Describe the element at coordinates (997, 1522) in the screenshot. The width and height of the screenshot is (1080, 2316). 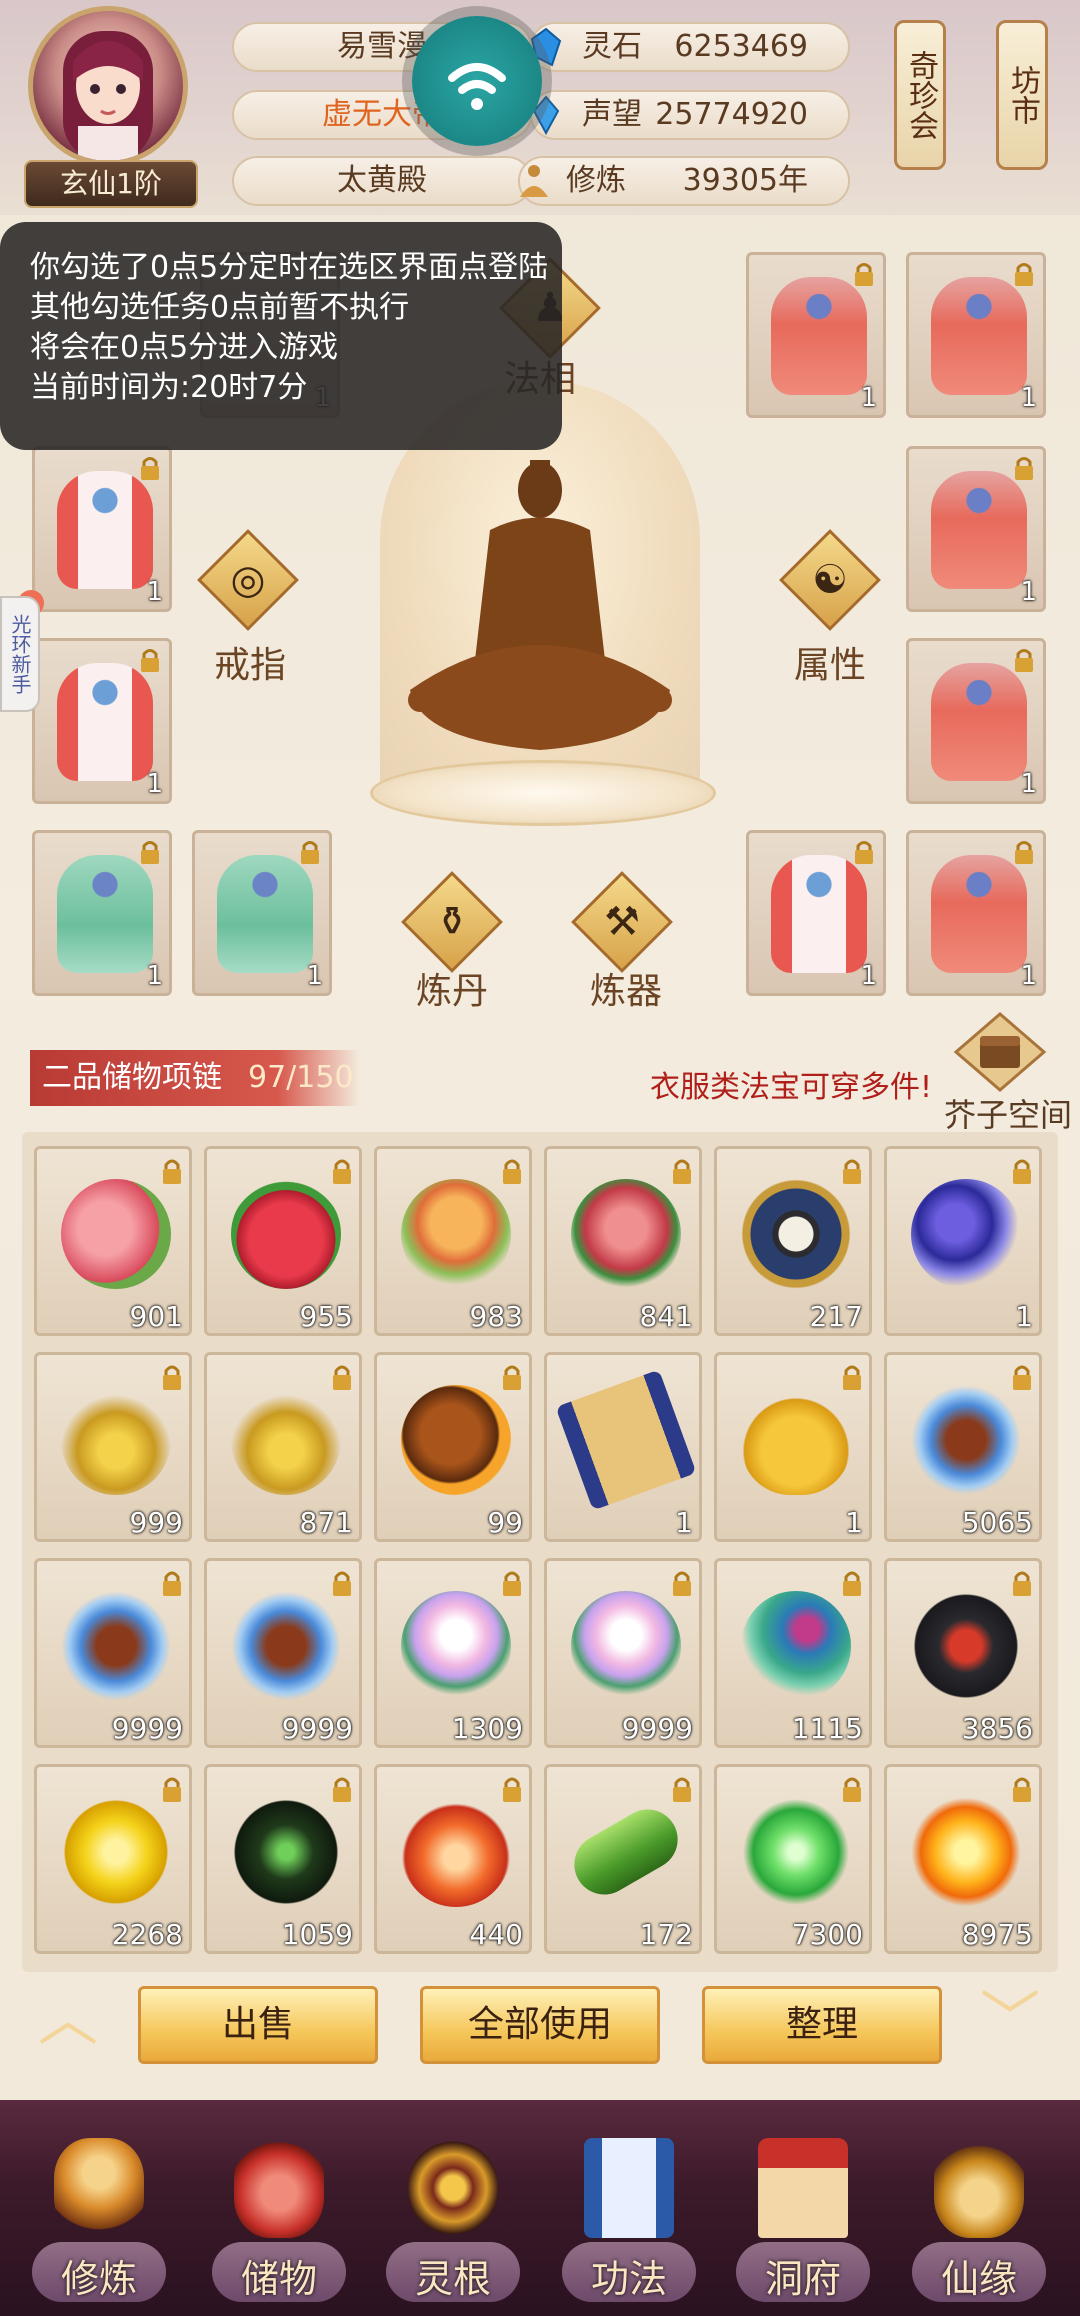
I see `item-count: 5065` at that location.